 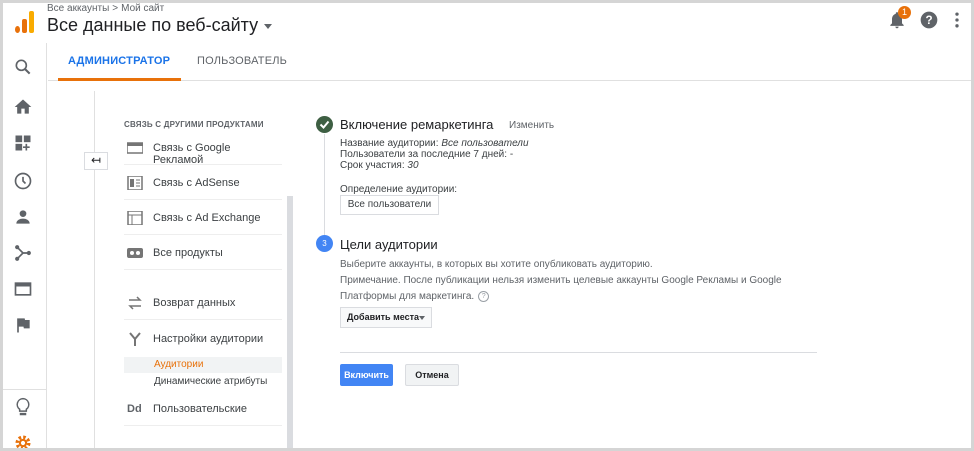 I want to click on audience-fork-icon, so click(x=135, y=339).